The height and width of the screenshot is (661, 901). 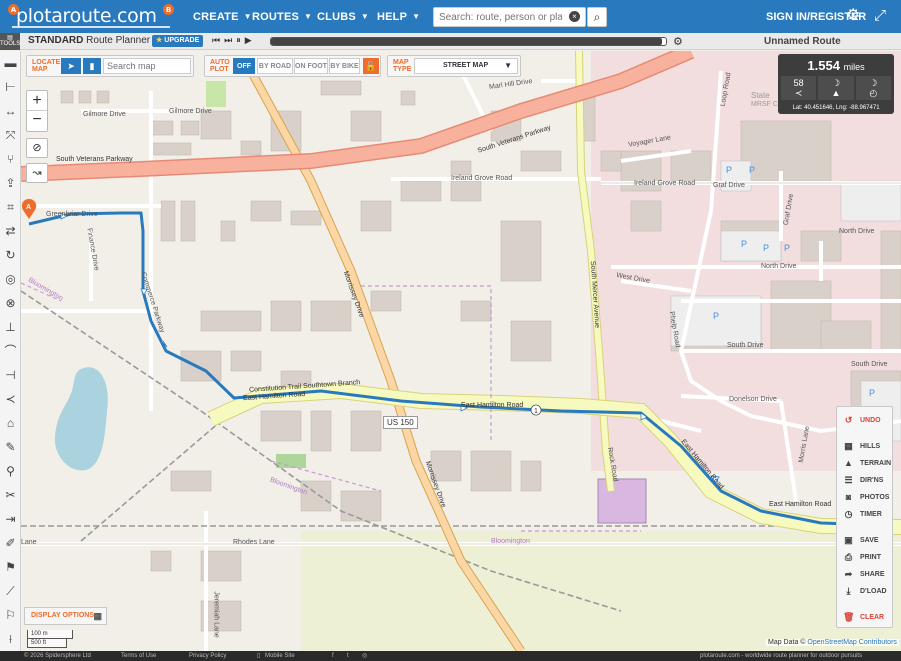 What do you see at coordinates (238, 40) in the screenshot?
I see `pause-icon: ⏸` at bounding box center [238, 40].